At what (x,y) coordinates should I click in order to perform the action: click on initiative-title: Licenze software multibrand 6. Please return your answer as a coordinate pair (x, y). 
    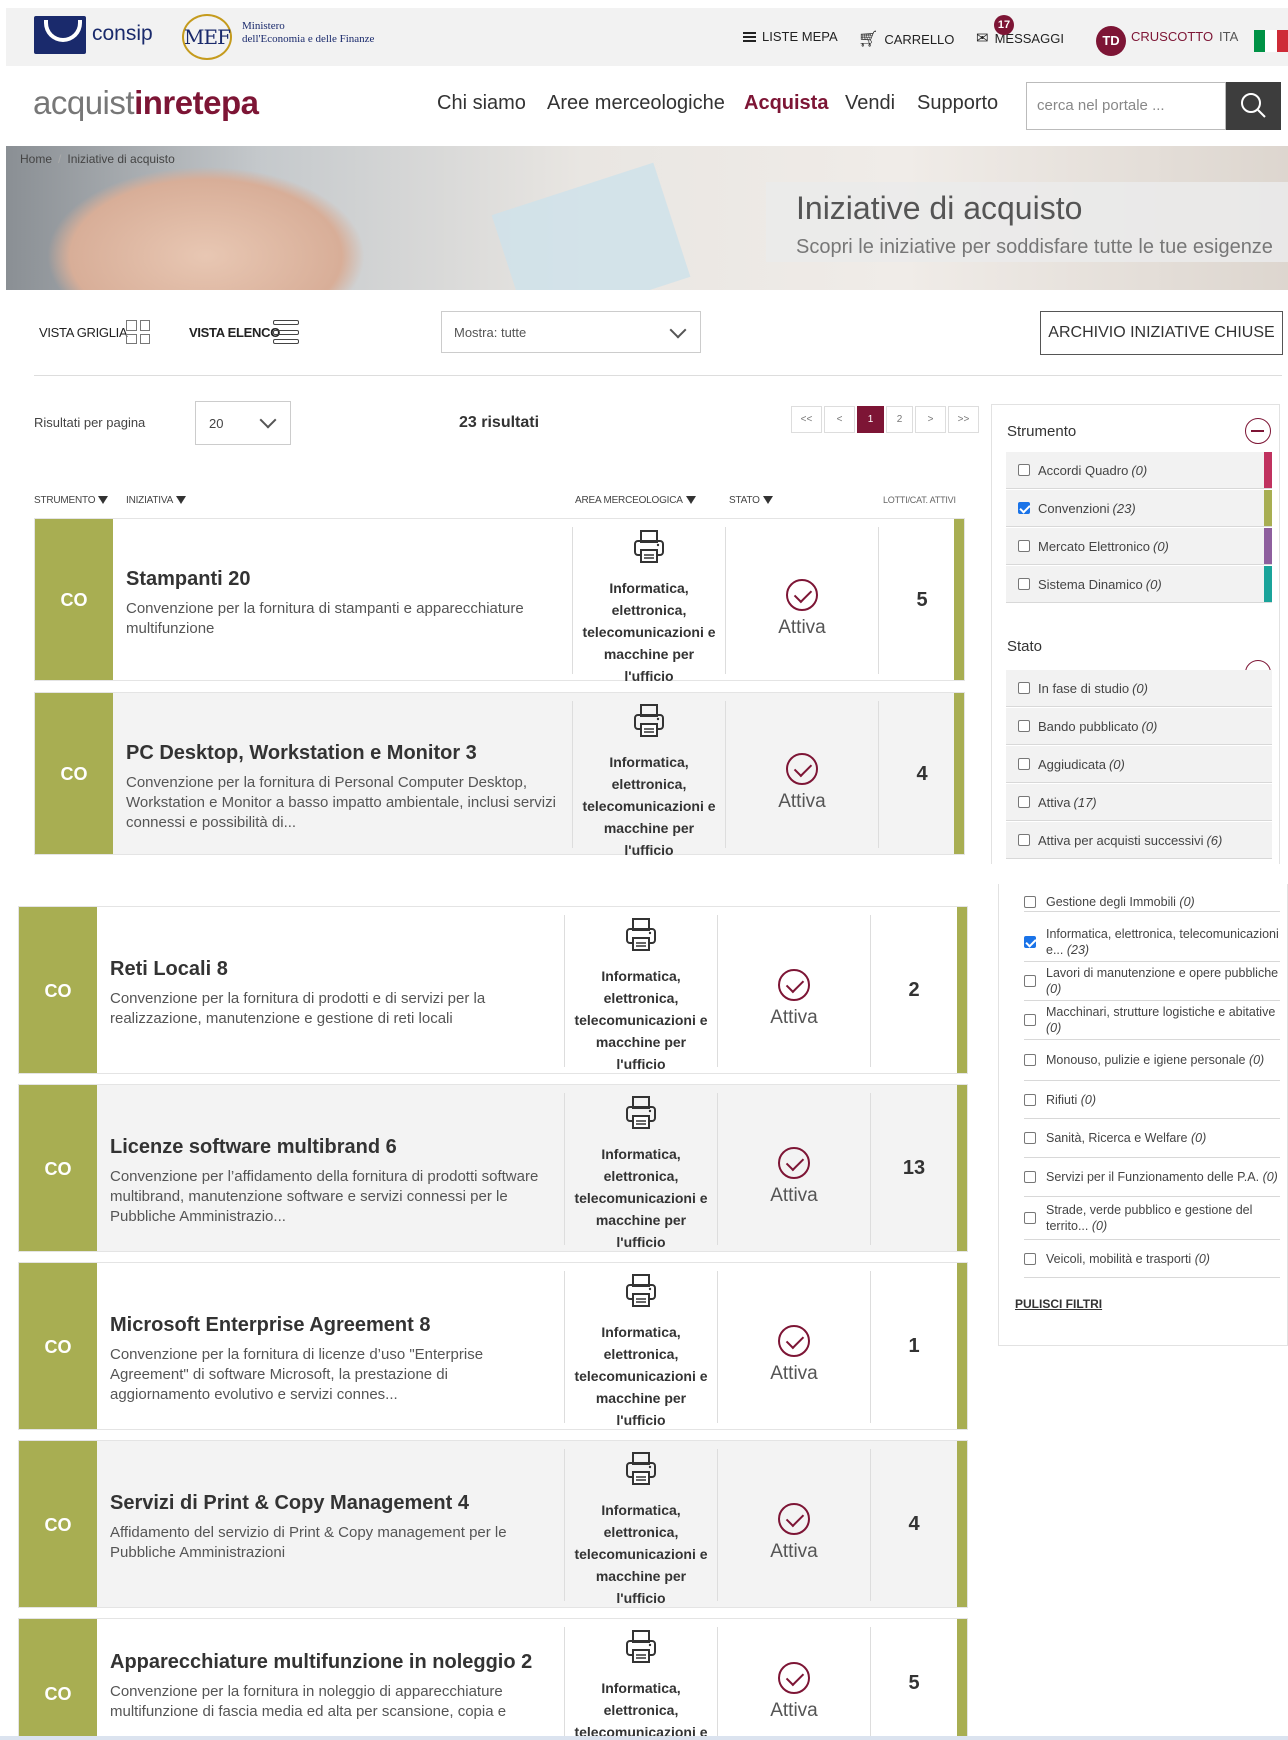
    Looking at the image, I should click on (253, 1147).